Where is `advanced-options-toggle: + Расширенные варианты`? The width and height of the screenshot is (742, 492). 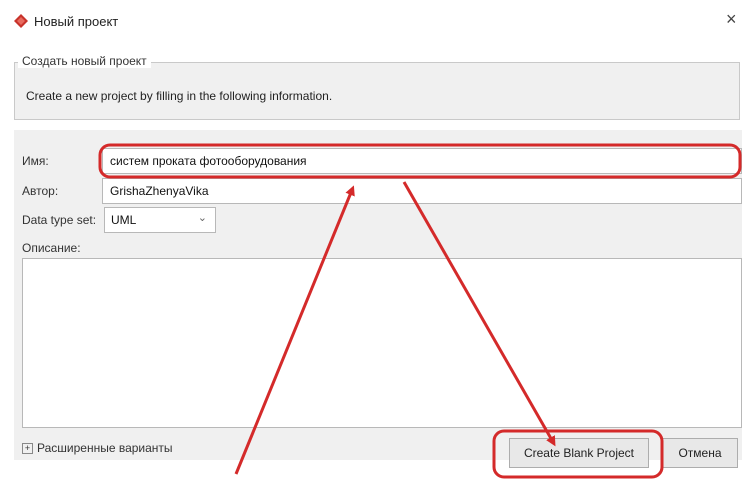
advanced-options-toggle: + Расширенные варианты is located at coordinates (97, 448).